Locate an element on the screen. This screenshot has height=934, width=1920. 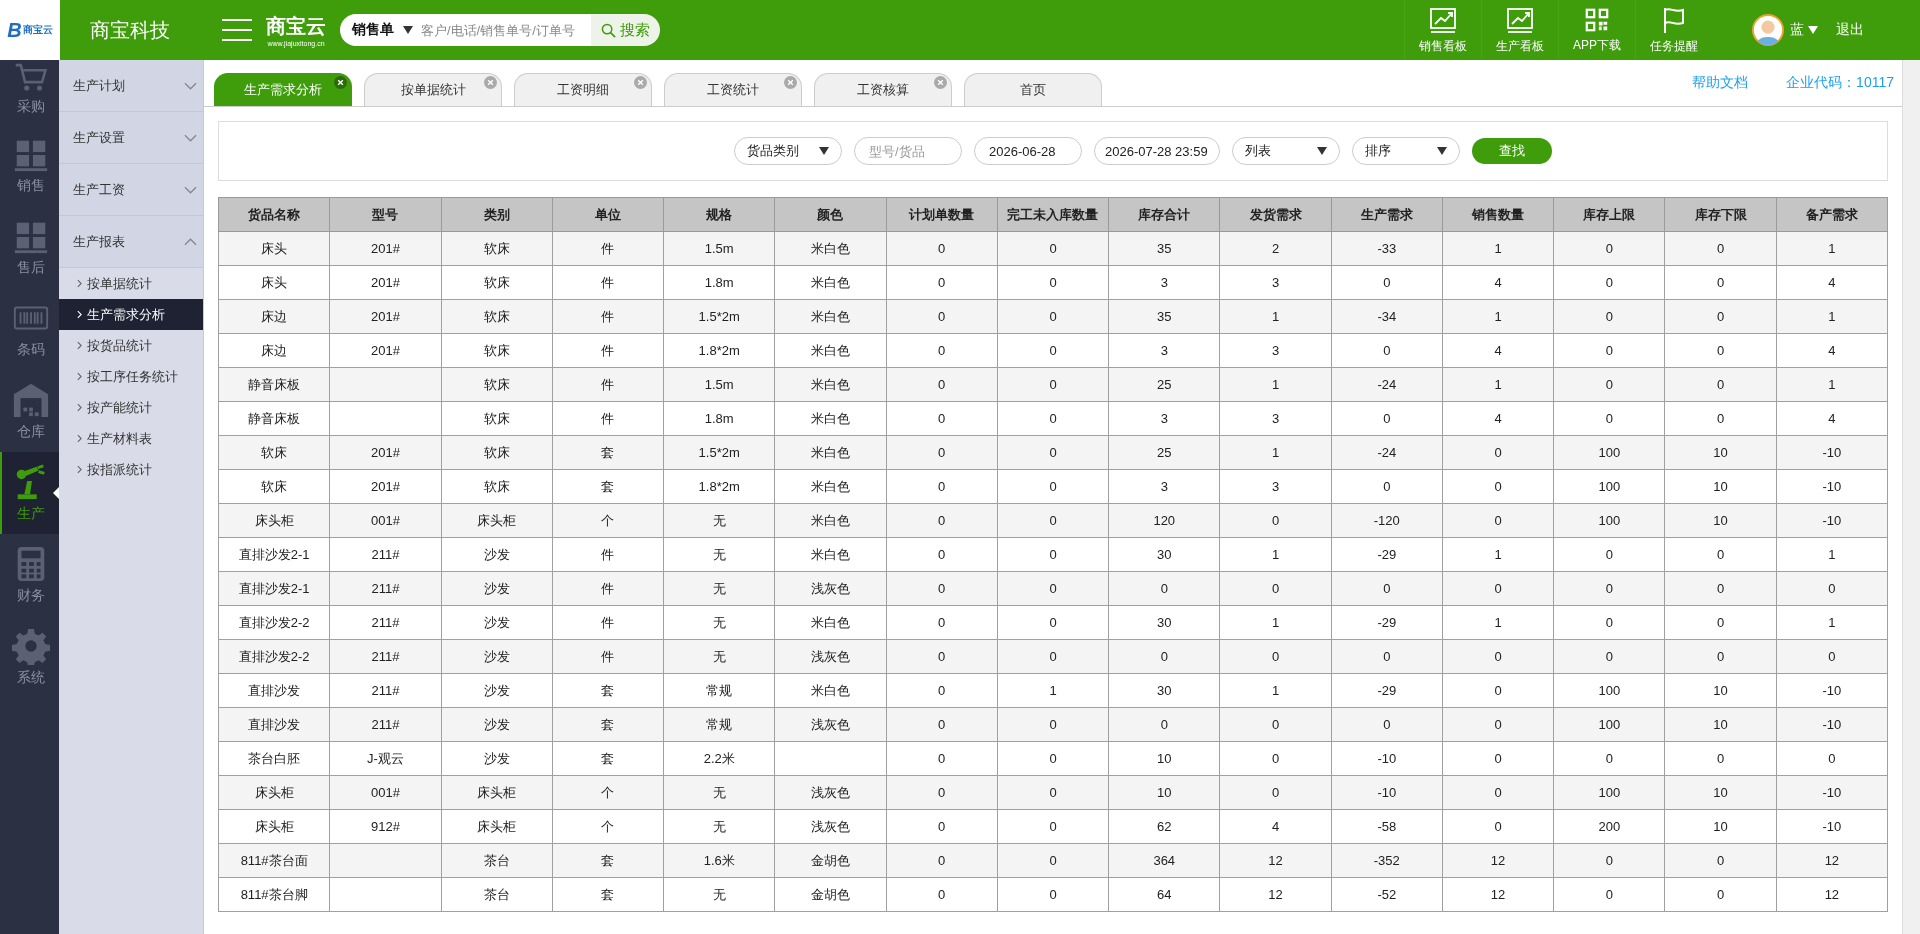
table-cell: 床头 is located at coordinates (274, 282).